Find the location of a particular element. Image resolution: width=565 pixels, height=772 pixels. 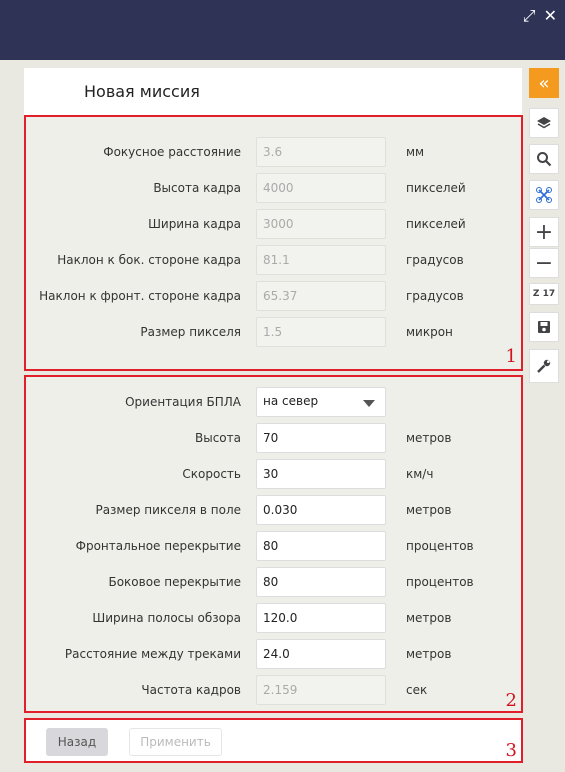

apply-button: Применить is located at coordinates (175, 742).